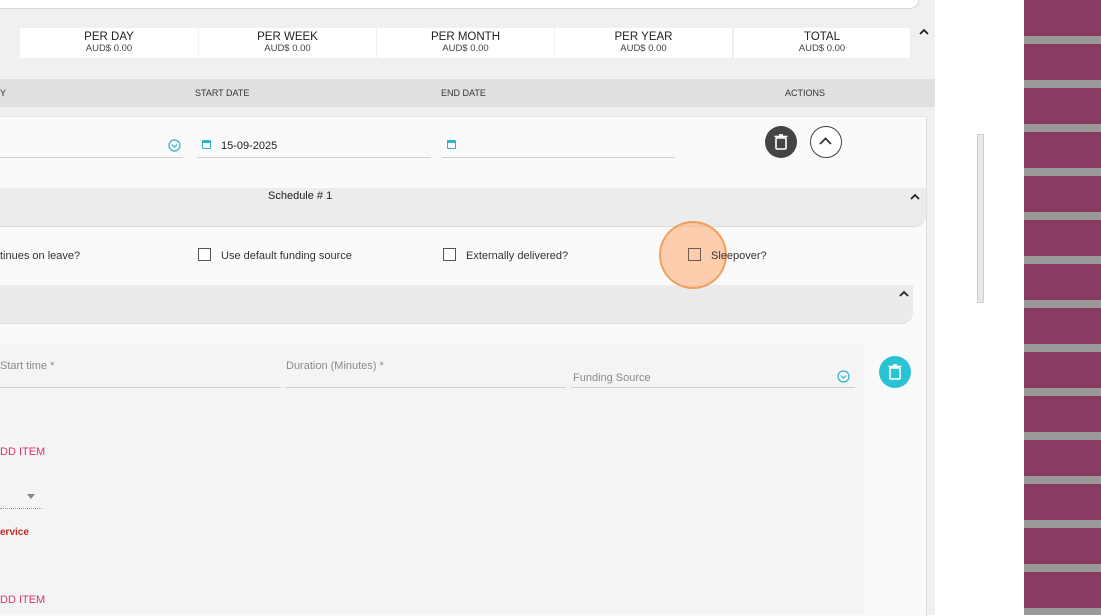 Image resolution: width=1101 pixels, height=616 pixels. Describe the element at coordinates (924, 32) in the screenshot. I see `collapse-totals-icon` at that location.